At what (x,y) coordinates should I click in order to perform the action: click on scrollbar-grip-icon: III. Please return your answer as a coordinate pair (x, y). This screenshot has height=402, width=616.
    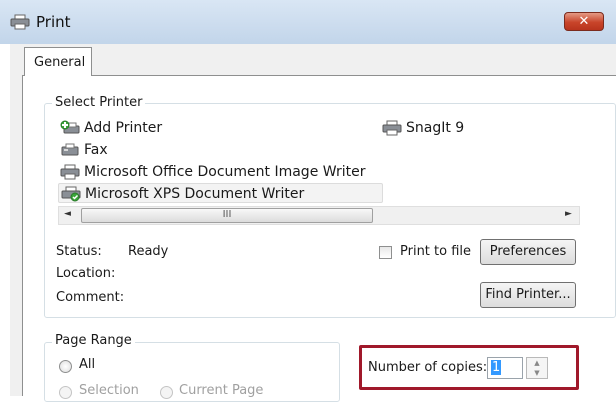
    Looking at the image, I should click on (227, 214).